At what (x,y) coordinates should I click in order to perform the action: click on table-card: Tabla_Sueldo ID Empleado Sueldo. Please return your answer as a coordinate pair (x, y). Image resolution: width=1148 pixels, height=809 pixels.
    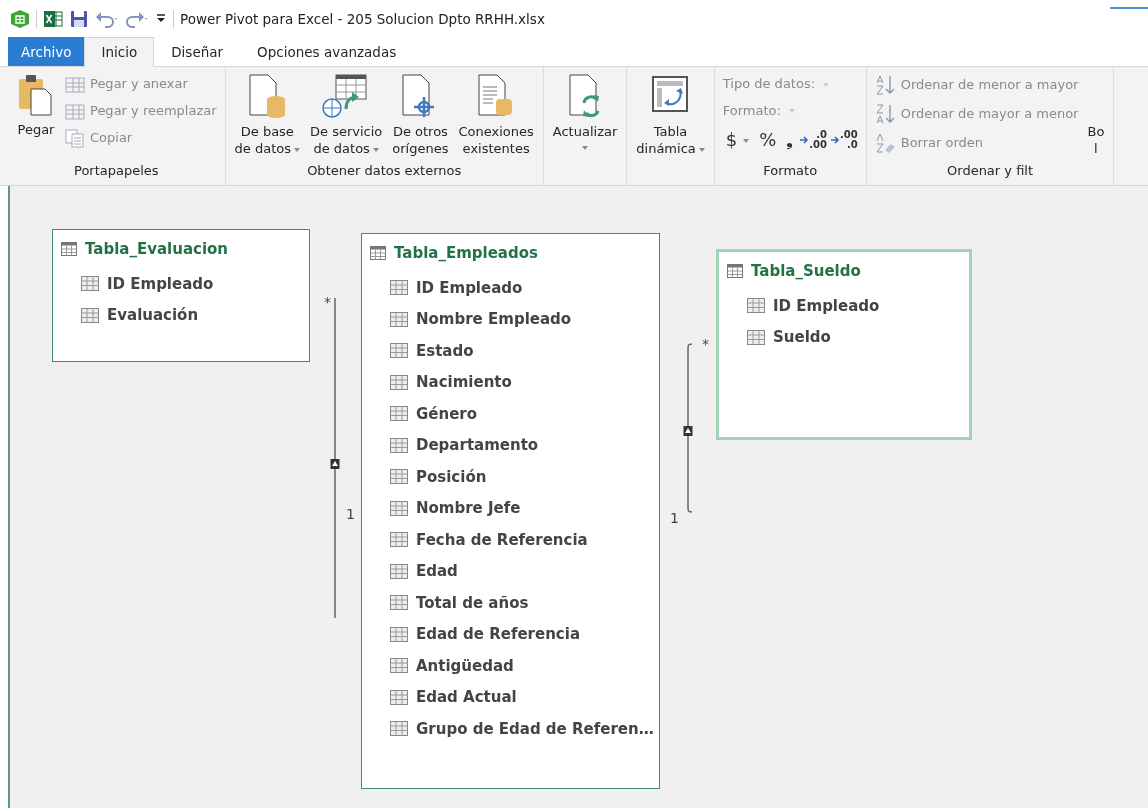
    Looking at the image, I should click on (844, 344).